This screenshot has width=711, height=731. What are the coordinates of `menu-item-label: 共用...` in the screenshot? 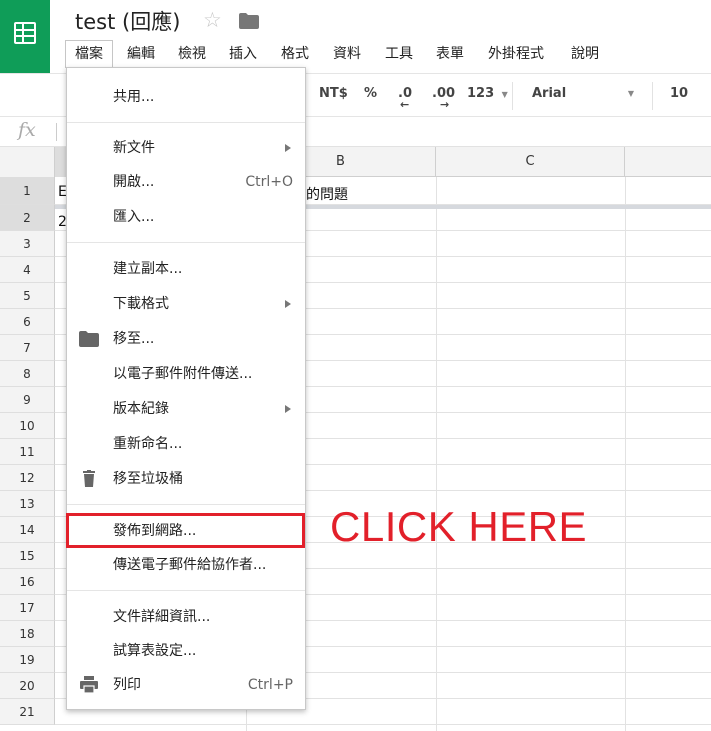 It's located at (134, 97).